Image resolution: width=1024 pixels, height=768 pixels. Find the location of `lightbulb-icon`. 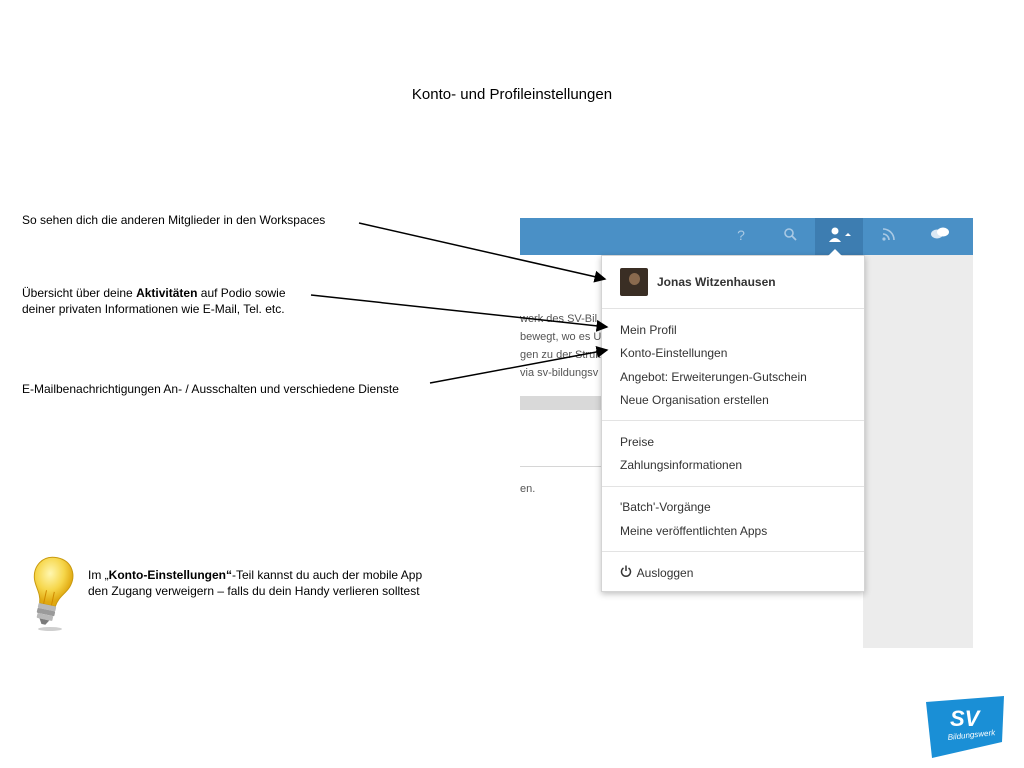

lightbulb-icon is located at coordinates (53, 593).